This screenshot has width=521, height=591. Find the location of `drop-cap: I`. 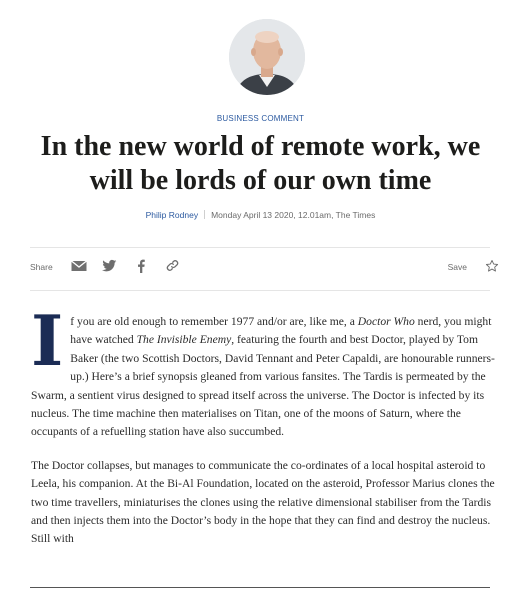

drop-cap: I is located at coordinates (47, 341).